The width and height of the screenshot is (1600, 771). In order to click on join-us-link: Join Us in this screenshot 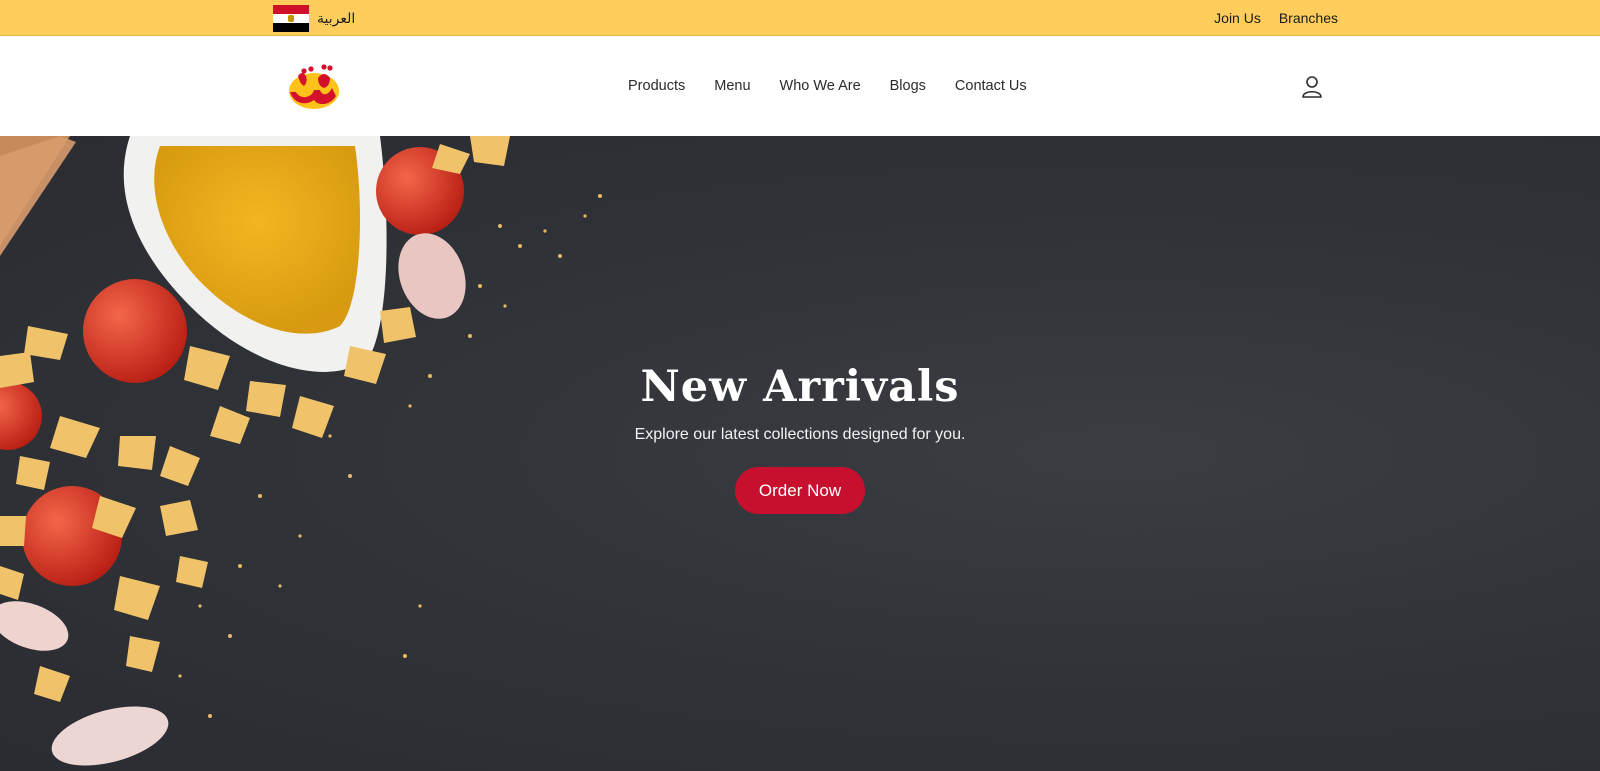, I will do `click(1237, 18)`.